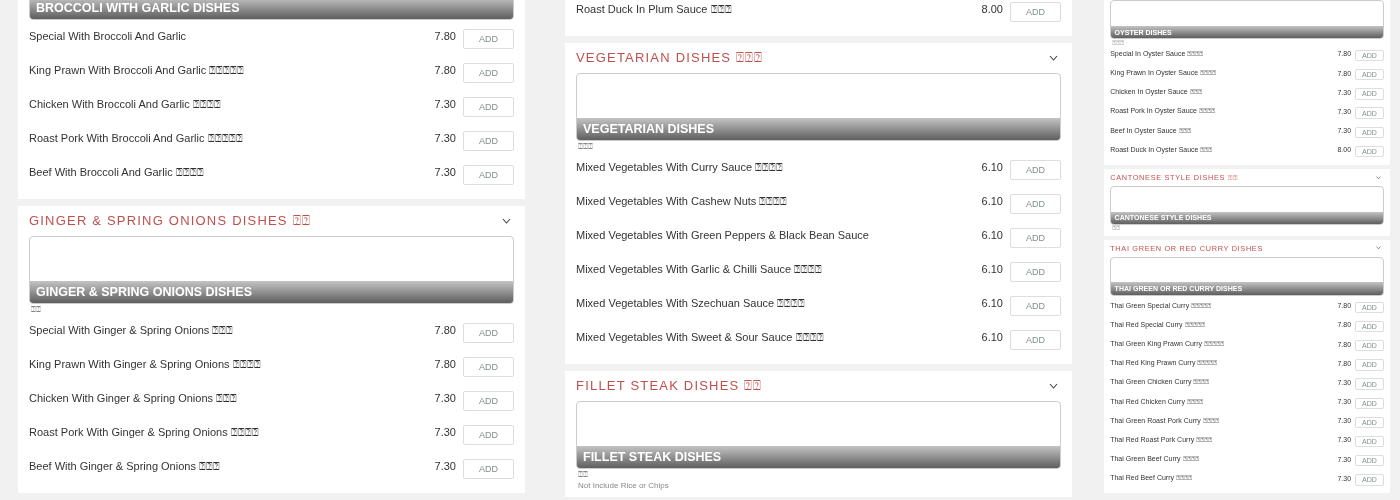 The height and width of the screenshot is (500, 1400). What do you see at coordinates (170, 221) in the screenshot?
I see `section-title: GINGER & SPRING ONIONS DISHES ⍰⍰` at bounding box center [170, 221].